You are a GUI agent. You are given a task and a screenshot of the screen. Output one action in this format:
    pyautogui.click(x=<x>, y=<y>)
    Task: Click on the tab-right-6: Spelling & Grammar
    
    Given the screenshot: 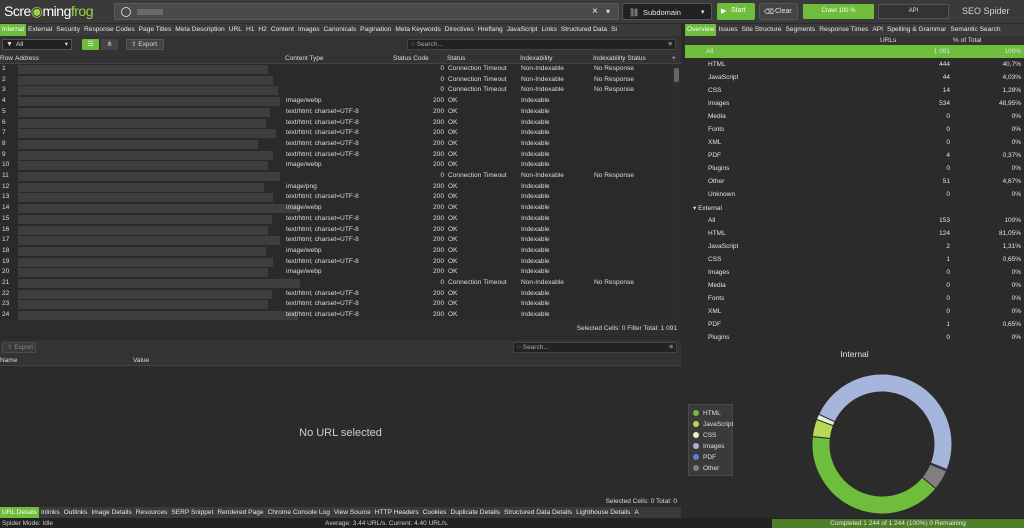 What is the action you would take?
    pyautogui.click(x=916, y=30)
    